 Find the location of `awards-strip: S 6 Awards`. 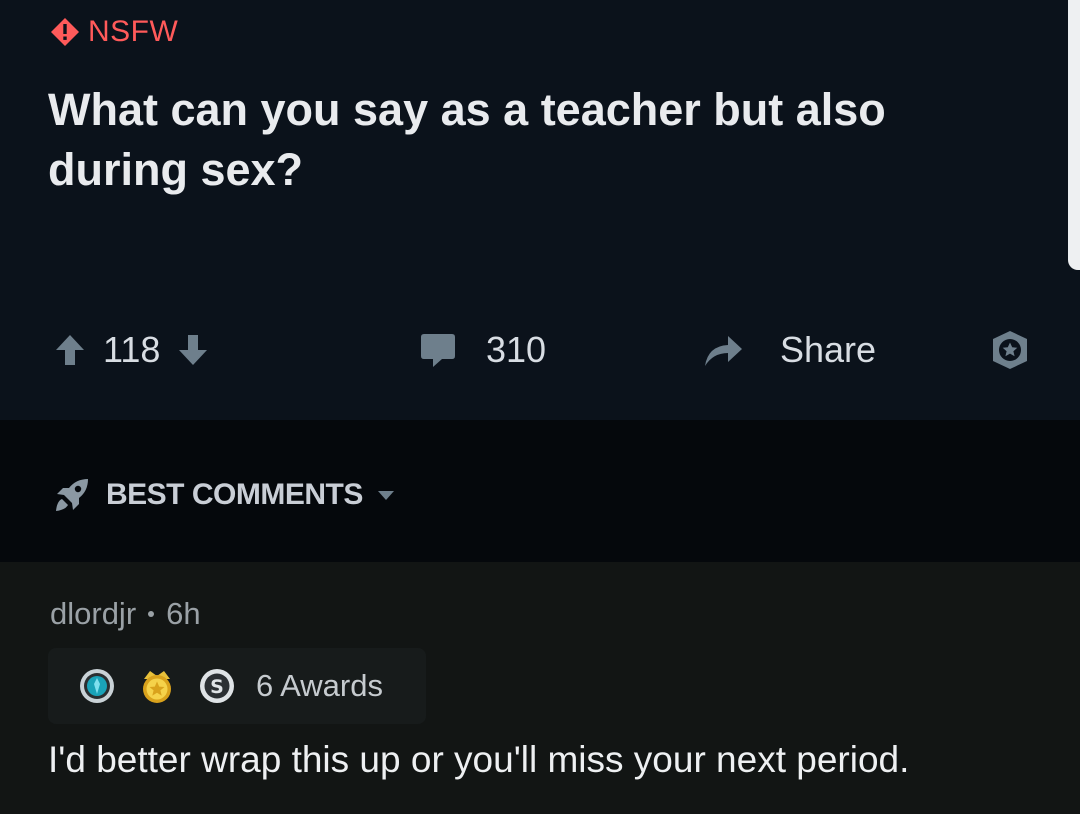

awards-strip: S 6 Awards is located at coordinates (237, 686).